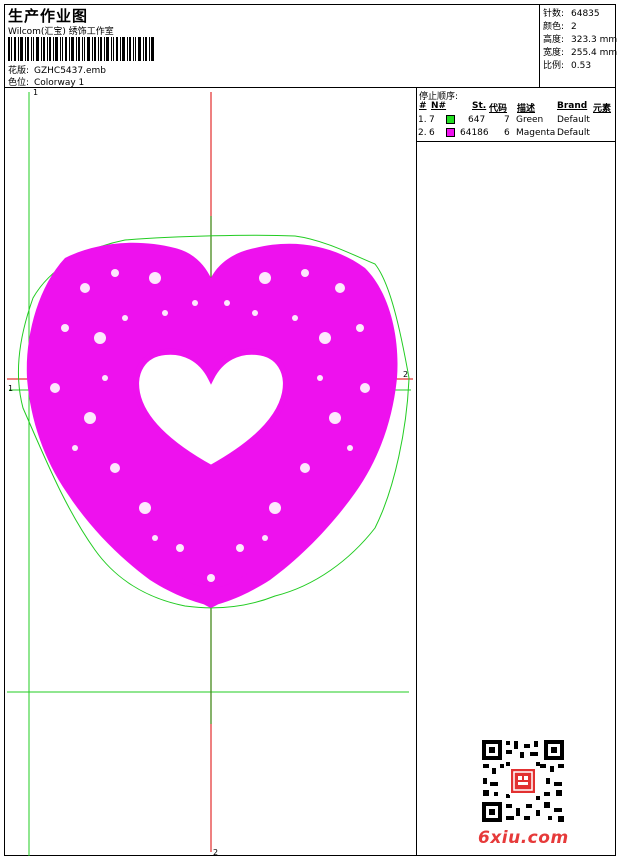 This screenshot has width=620, height=860. Describe the element at coordinates (61, 32) in the screenshot. I see `company-name: Wilcom(汇宝) 绣饰工作室` at that location.